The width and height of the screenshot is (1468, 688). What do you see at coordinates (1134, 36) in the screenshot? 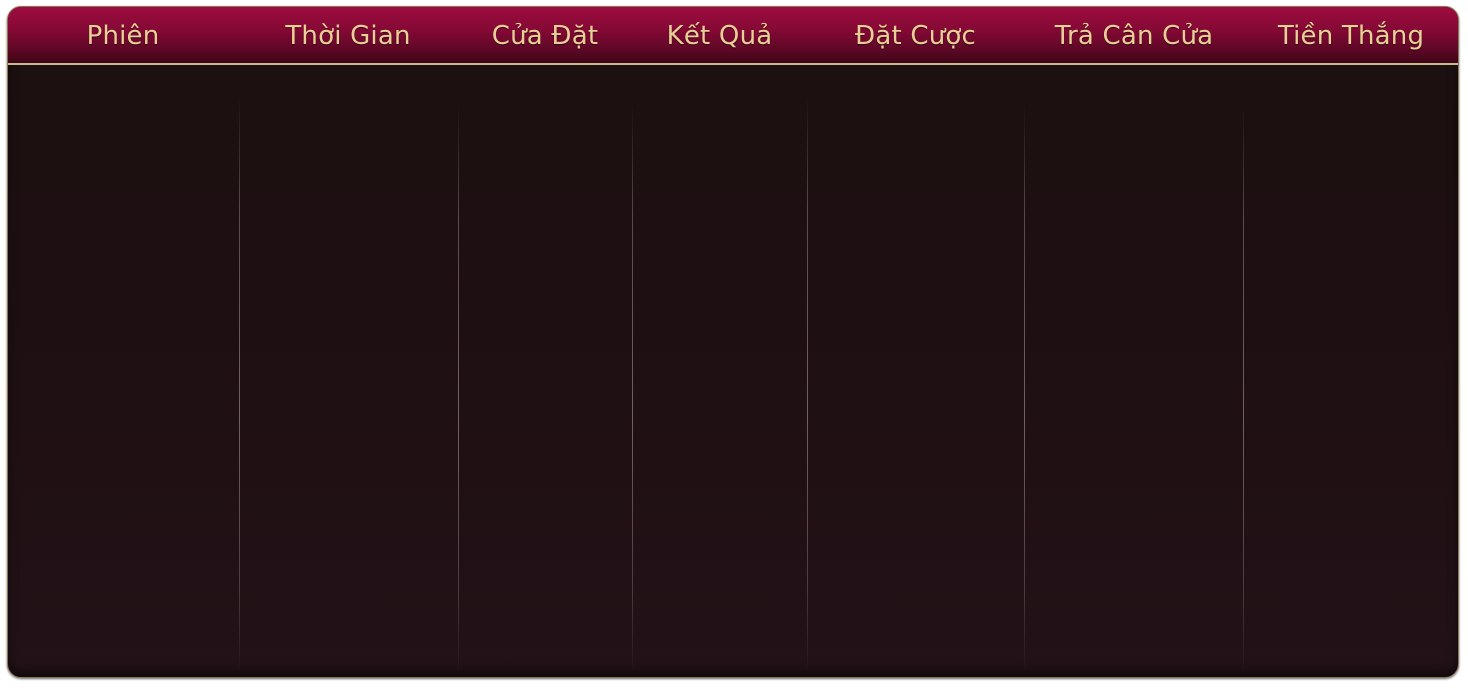
I see `column-header-balance-payout: Trả Cân Cửa` at bounding box center [1134, 36].